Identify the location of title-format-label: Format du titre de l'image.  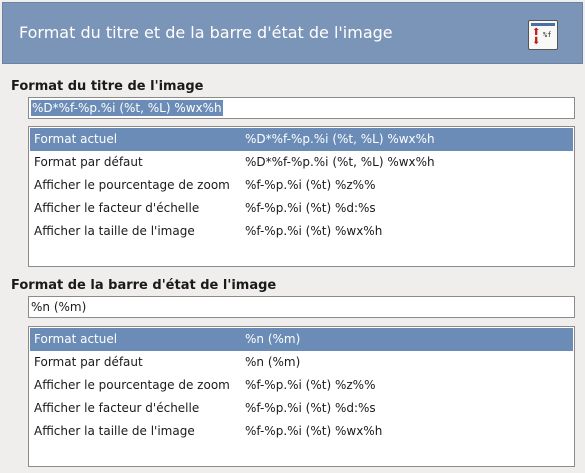
(107, 86).